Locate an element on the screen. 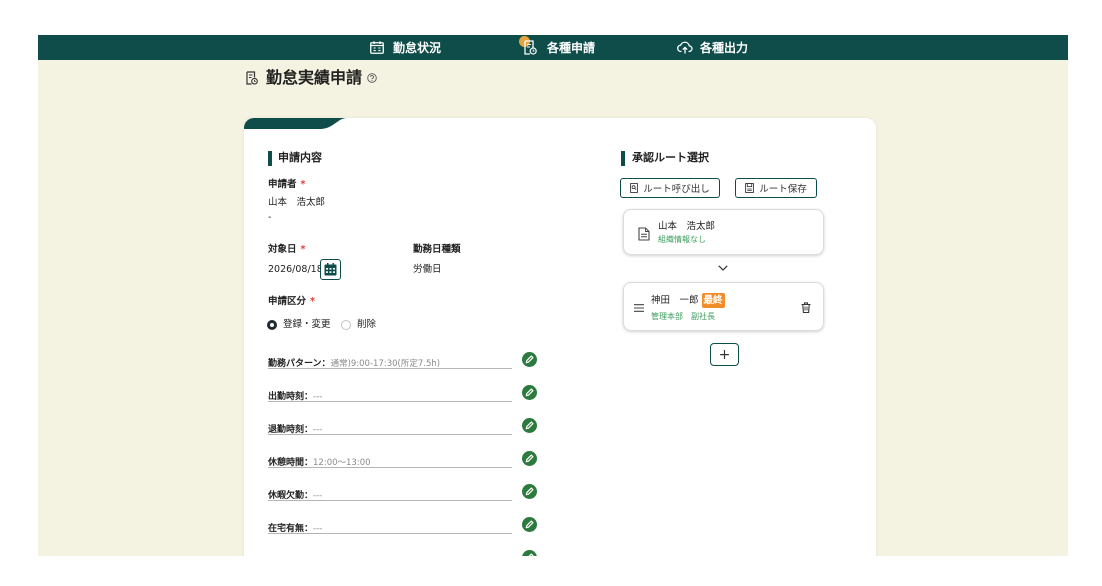 This screenshot has width=1102, height=586. field-label: 在宅有無： is located at coordinates (291, 529).